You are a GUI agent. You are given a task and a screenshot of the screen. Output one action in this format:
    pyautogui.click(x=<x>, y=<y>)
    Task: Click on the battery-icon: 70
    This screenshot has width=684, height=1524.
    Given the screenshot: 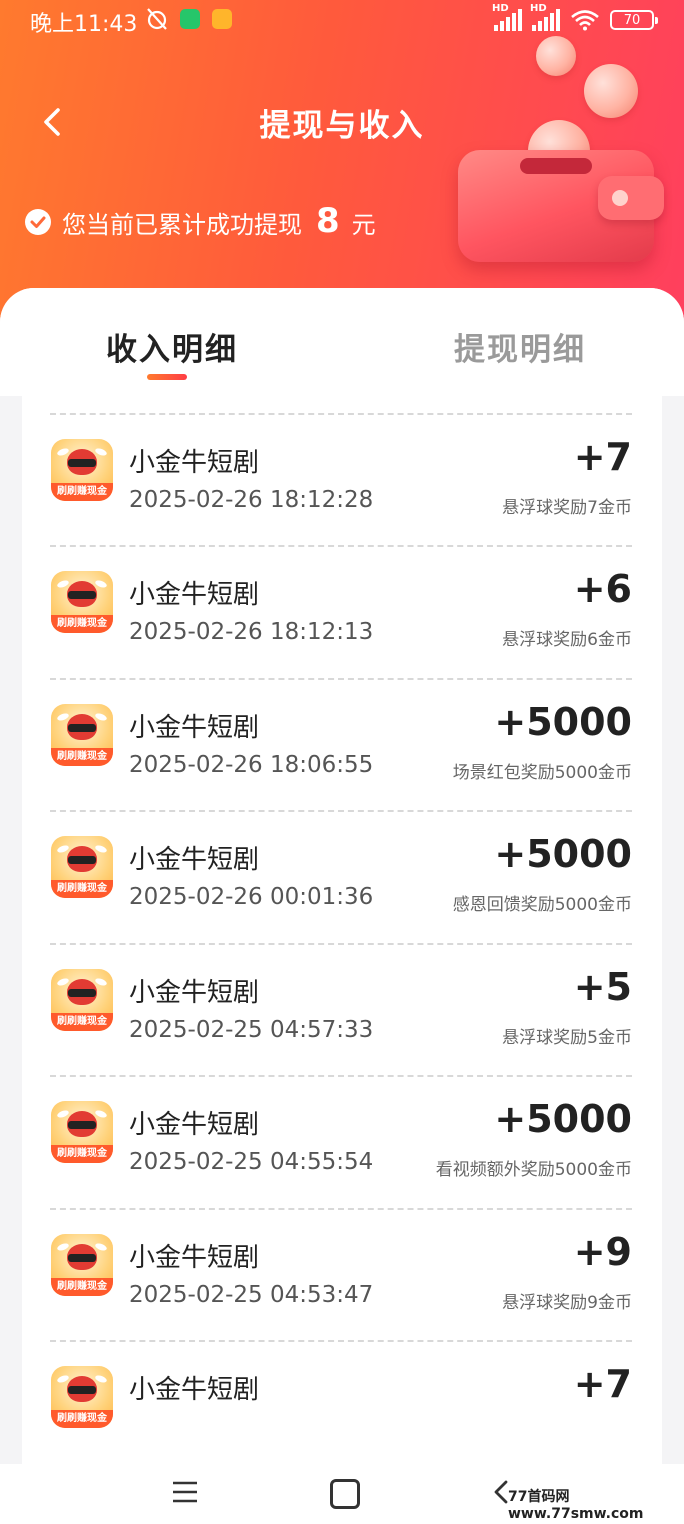 What is the action you would take?
    pyautogui.click(x=634, y=20)
    